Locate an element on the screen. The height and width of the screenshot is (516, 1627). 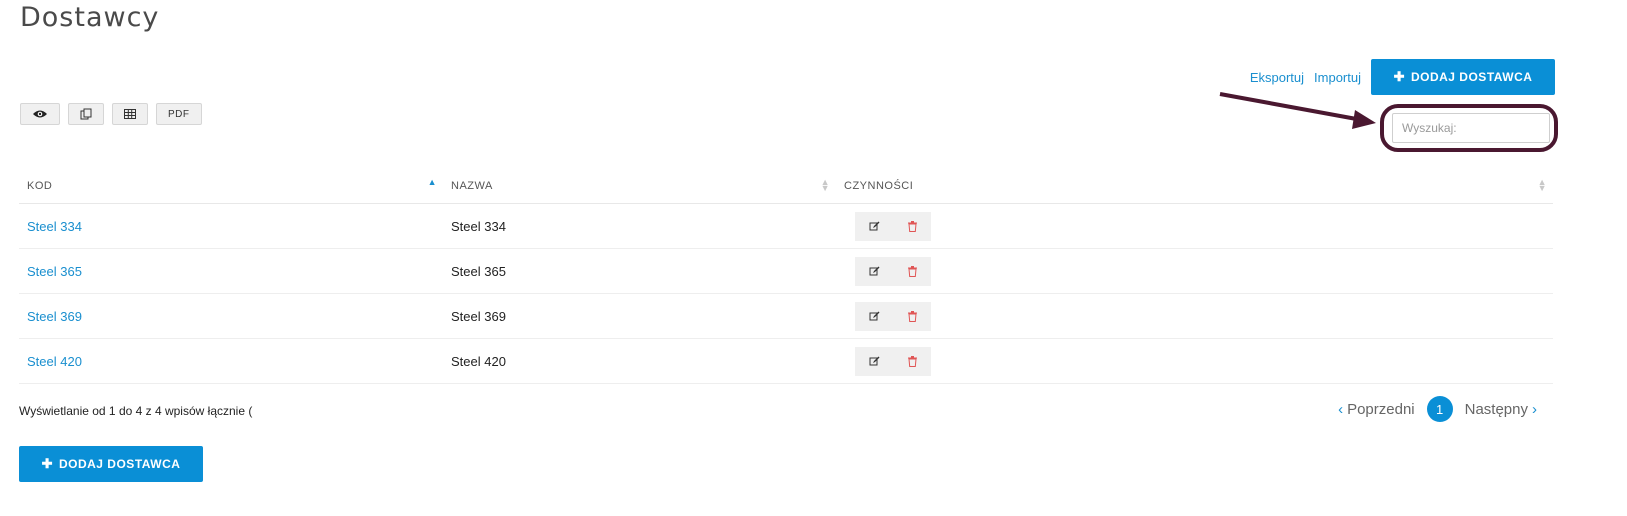
page-title: Dostawcy is located at coordinates (90, 17).